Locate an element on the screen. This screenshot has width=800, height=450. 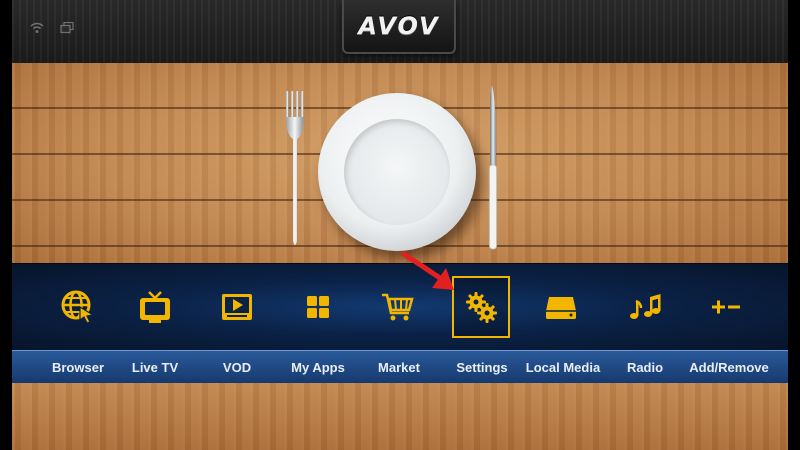
globe-cursor-icon is located at coordinates (78, 307).